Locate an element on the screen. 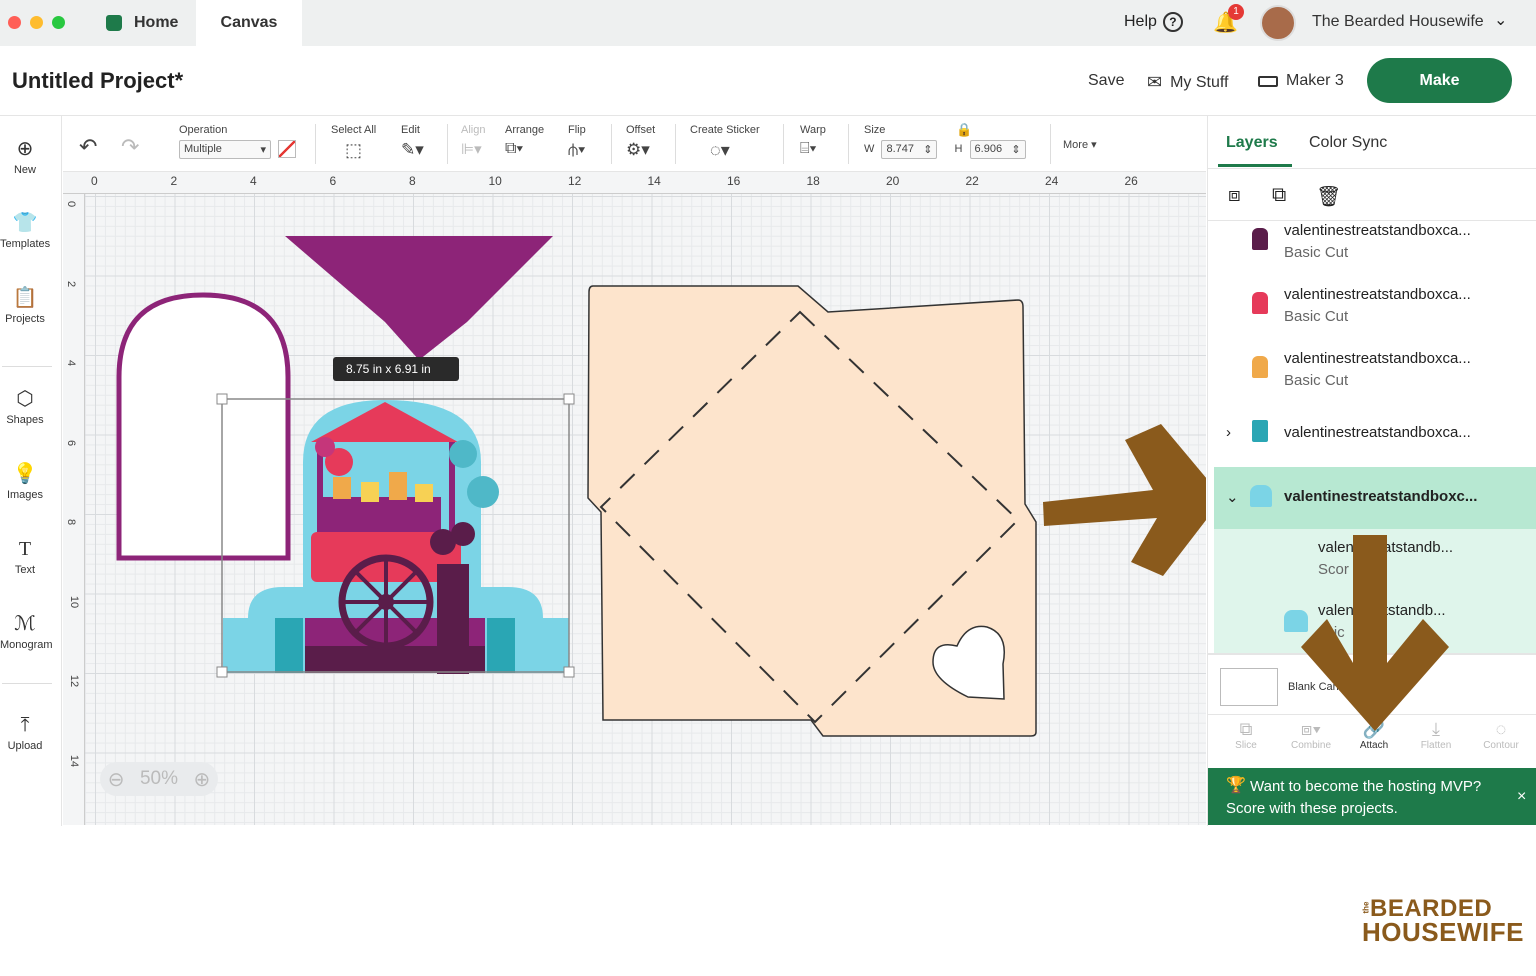  flip-button: Flip ⫛▾ is located at coordinates (577, 142).